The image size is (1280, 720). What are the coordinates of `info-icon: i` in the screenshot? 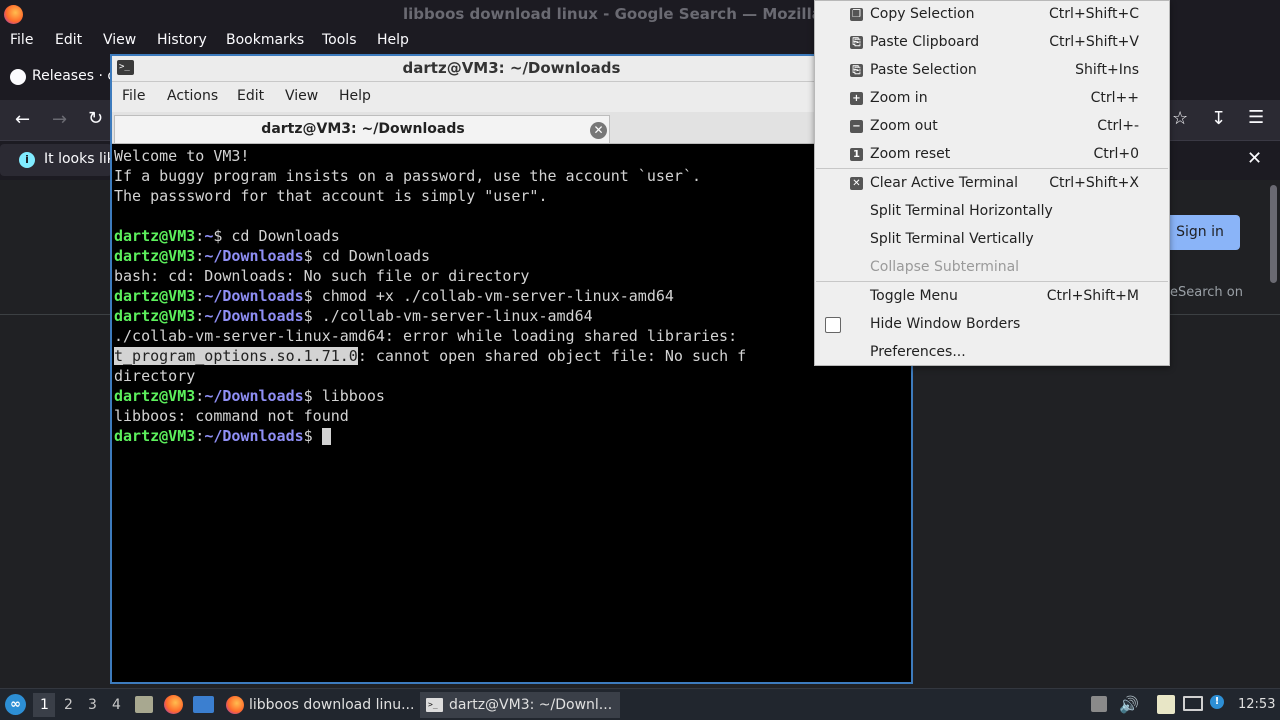 It's located at (27, 160).